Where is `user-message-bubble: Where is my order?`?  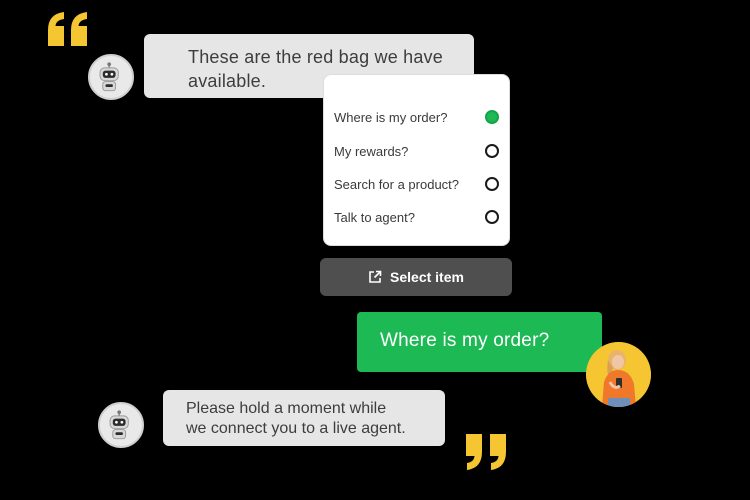 user-message-bubble: Where is my order? is located at coordinates (479, 342).